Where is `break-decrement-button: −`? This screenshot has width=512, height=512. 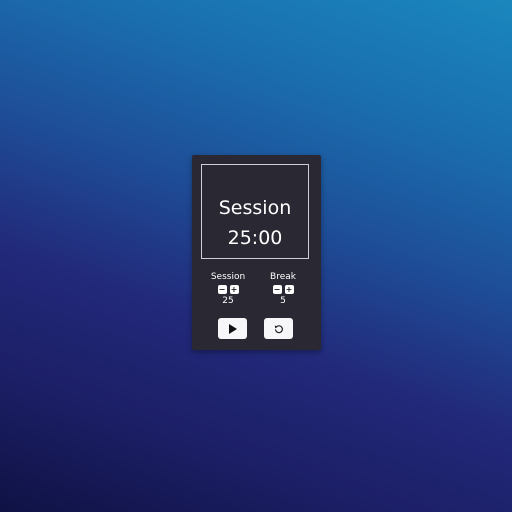 break-decrement-button: − is located at coordinates (277, 289).